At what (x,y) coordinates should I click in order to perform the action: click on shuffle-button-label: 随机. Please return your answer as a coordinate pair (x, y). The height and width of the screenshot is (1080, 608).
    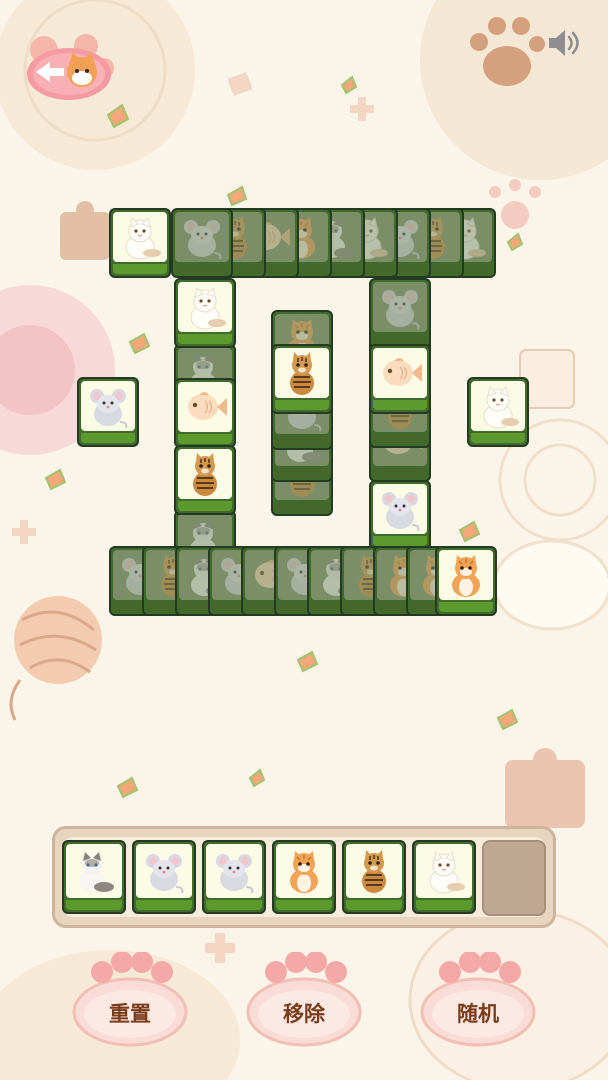
    Looking at the image, I should click on (478, 1014).